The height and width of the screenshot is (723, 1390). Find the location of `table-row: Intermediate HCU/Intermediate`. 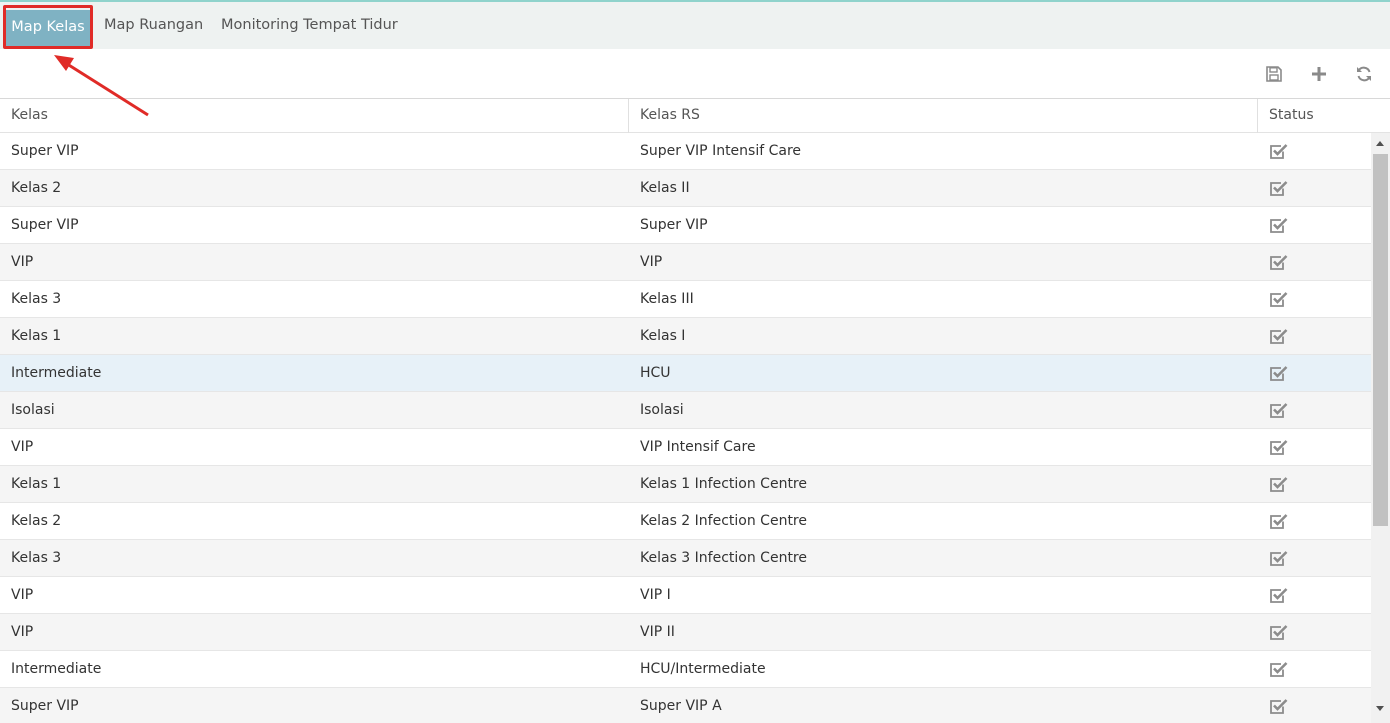

table-row: Intermediate HCU/Intermediate is located at coordinates (685, 669).